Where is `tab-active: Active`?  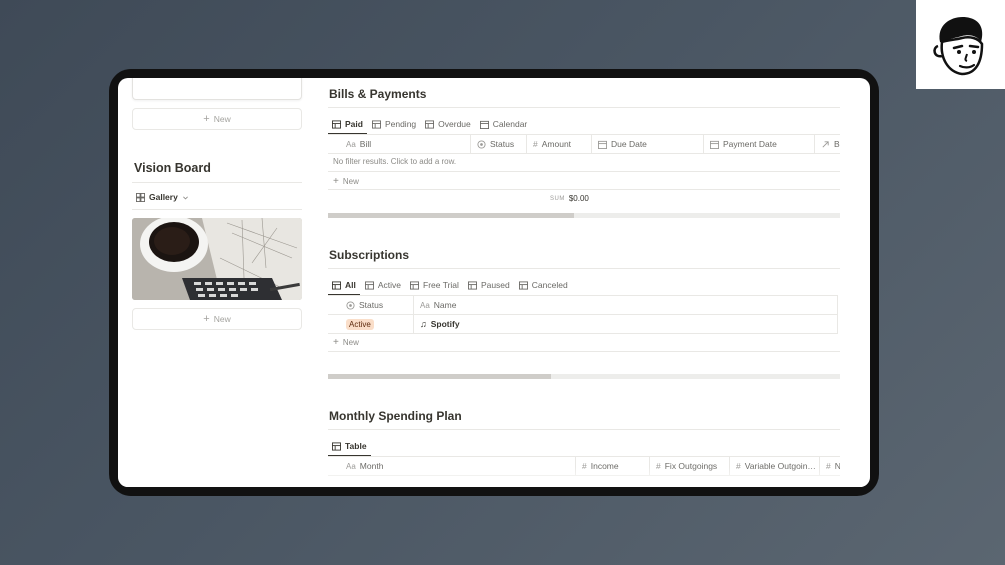 tab-active: Active is located at coordinates (383, 285).